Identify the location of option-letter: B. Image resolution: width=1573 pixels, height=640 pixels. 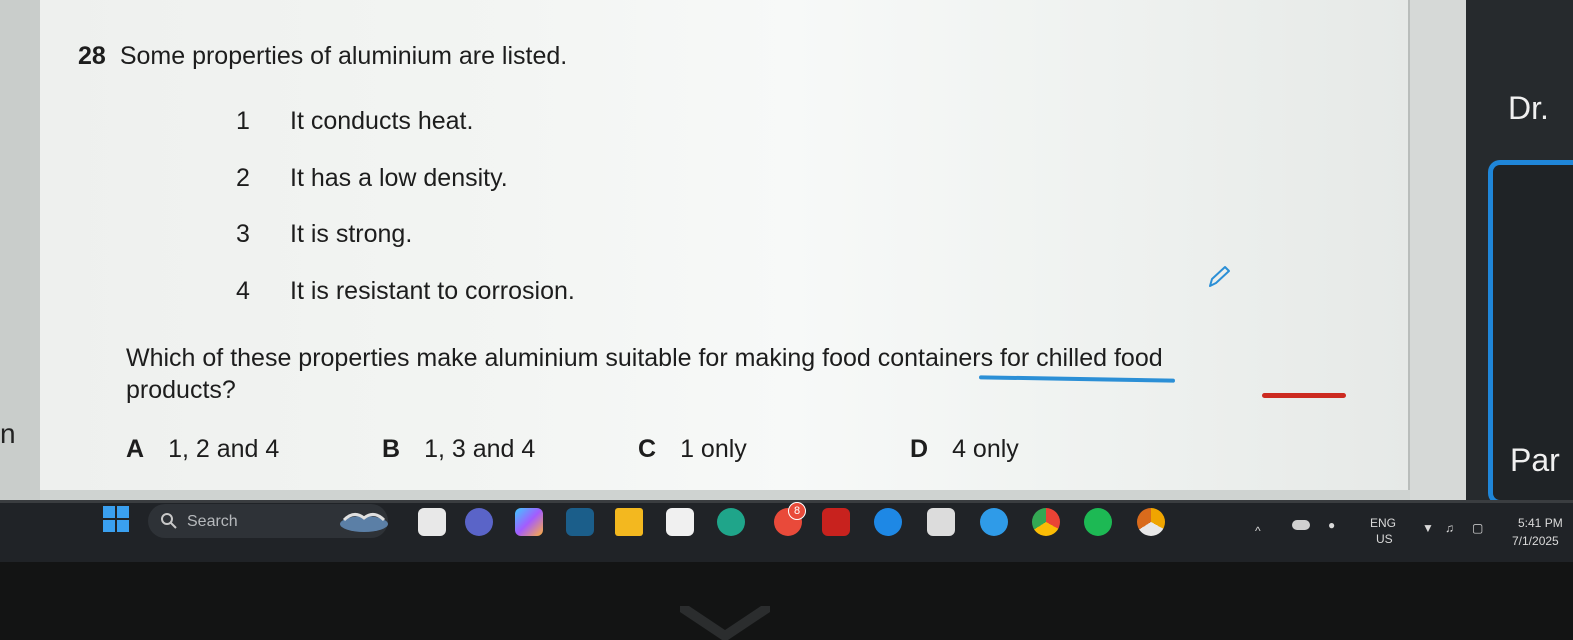
(391, 449).